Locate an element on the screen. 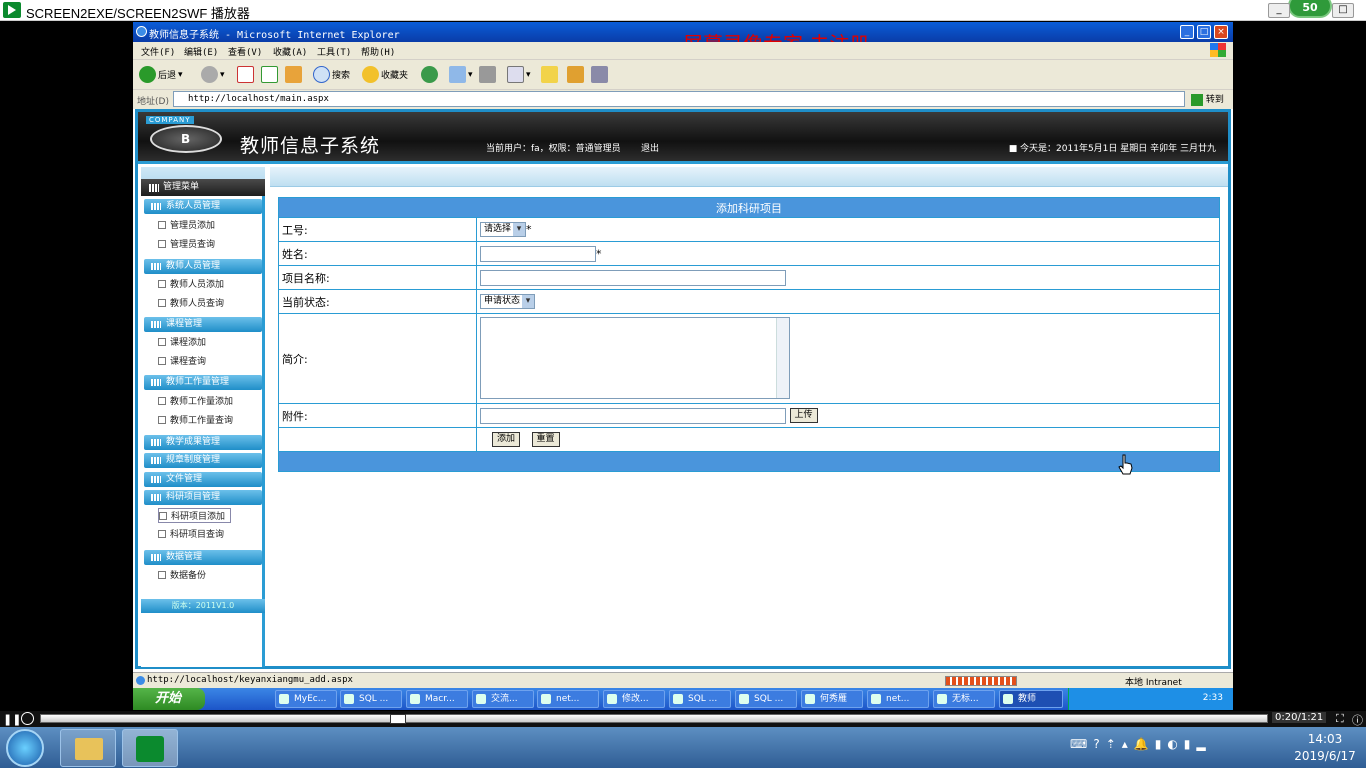  ie-minimize-button: _ is located at coordinates (1187, 32).